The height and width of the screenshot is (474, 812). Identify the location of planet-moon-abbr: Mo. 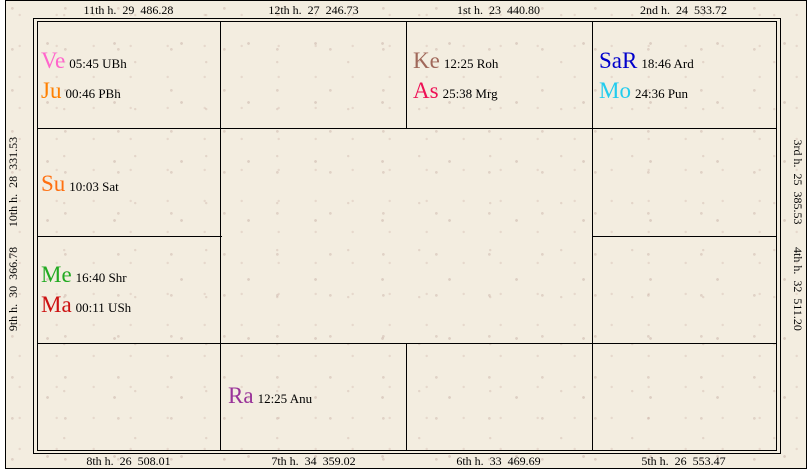
(615, 90).